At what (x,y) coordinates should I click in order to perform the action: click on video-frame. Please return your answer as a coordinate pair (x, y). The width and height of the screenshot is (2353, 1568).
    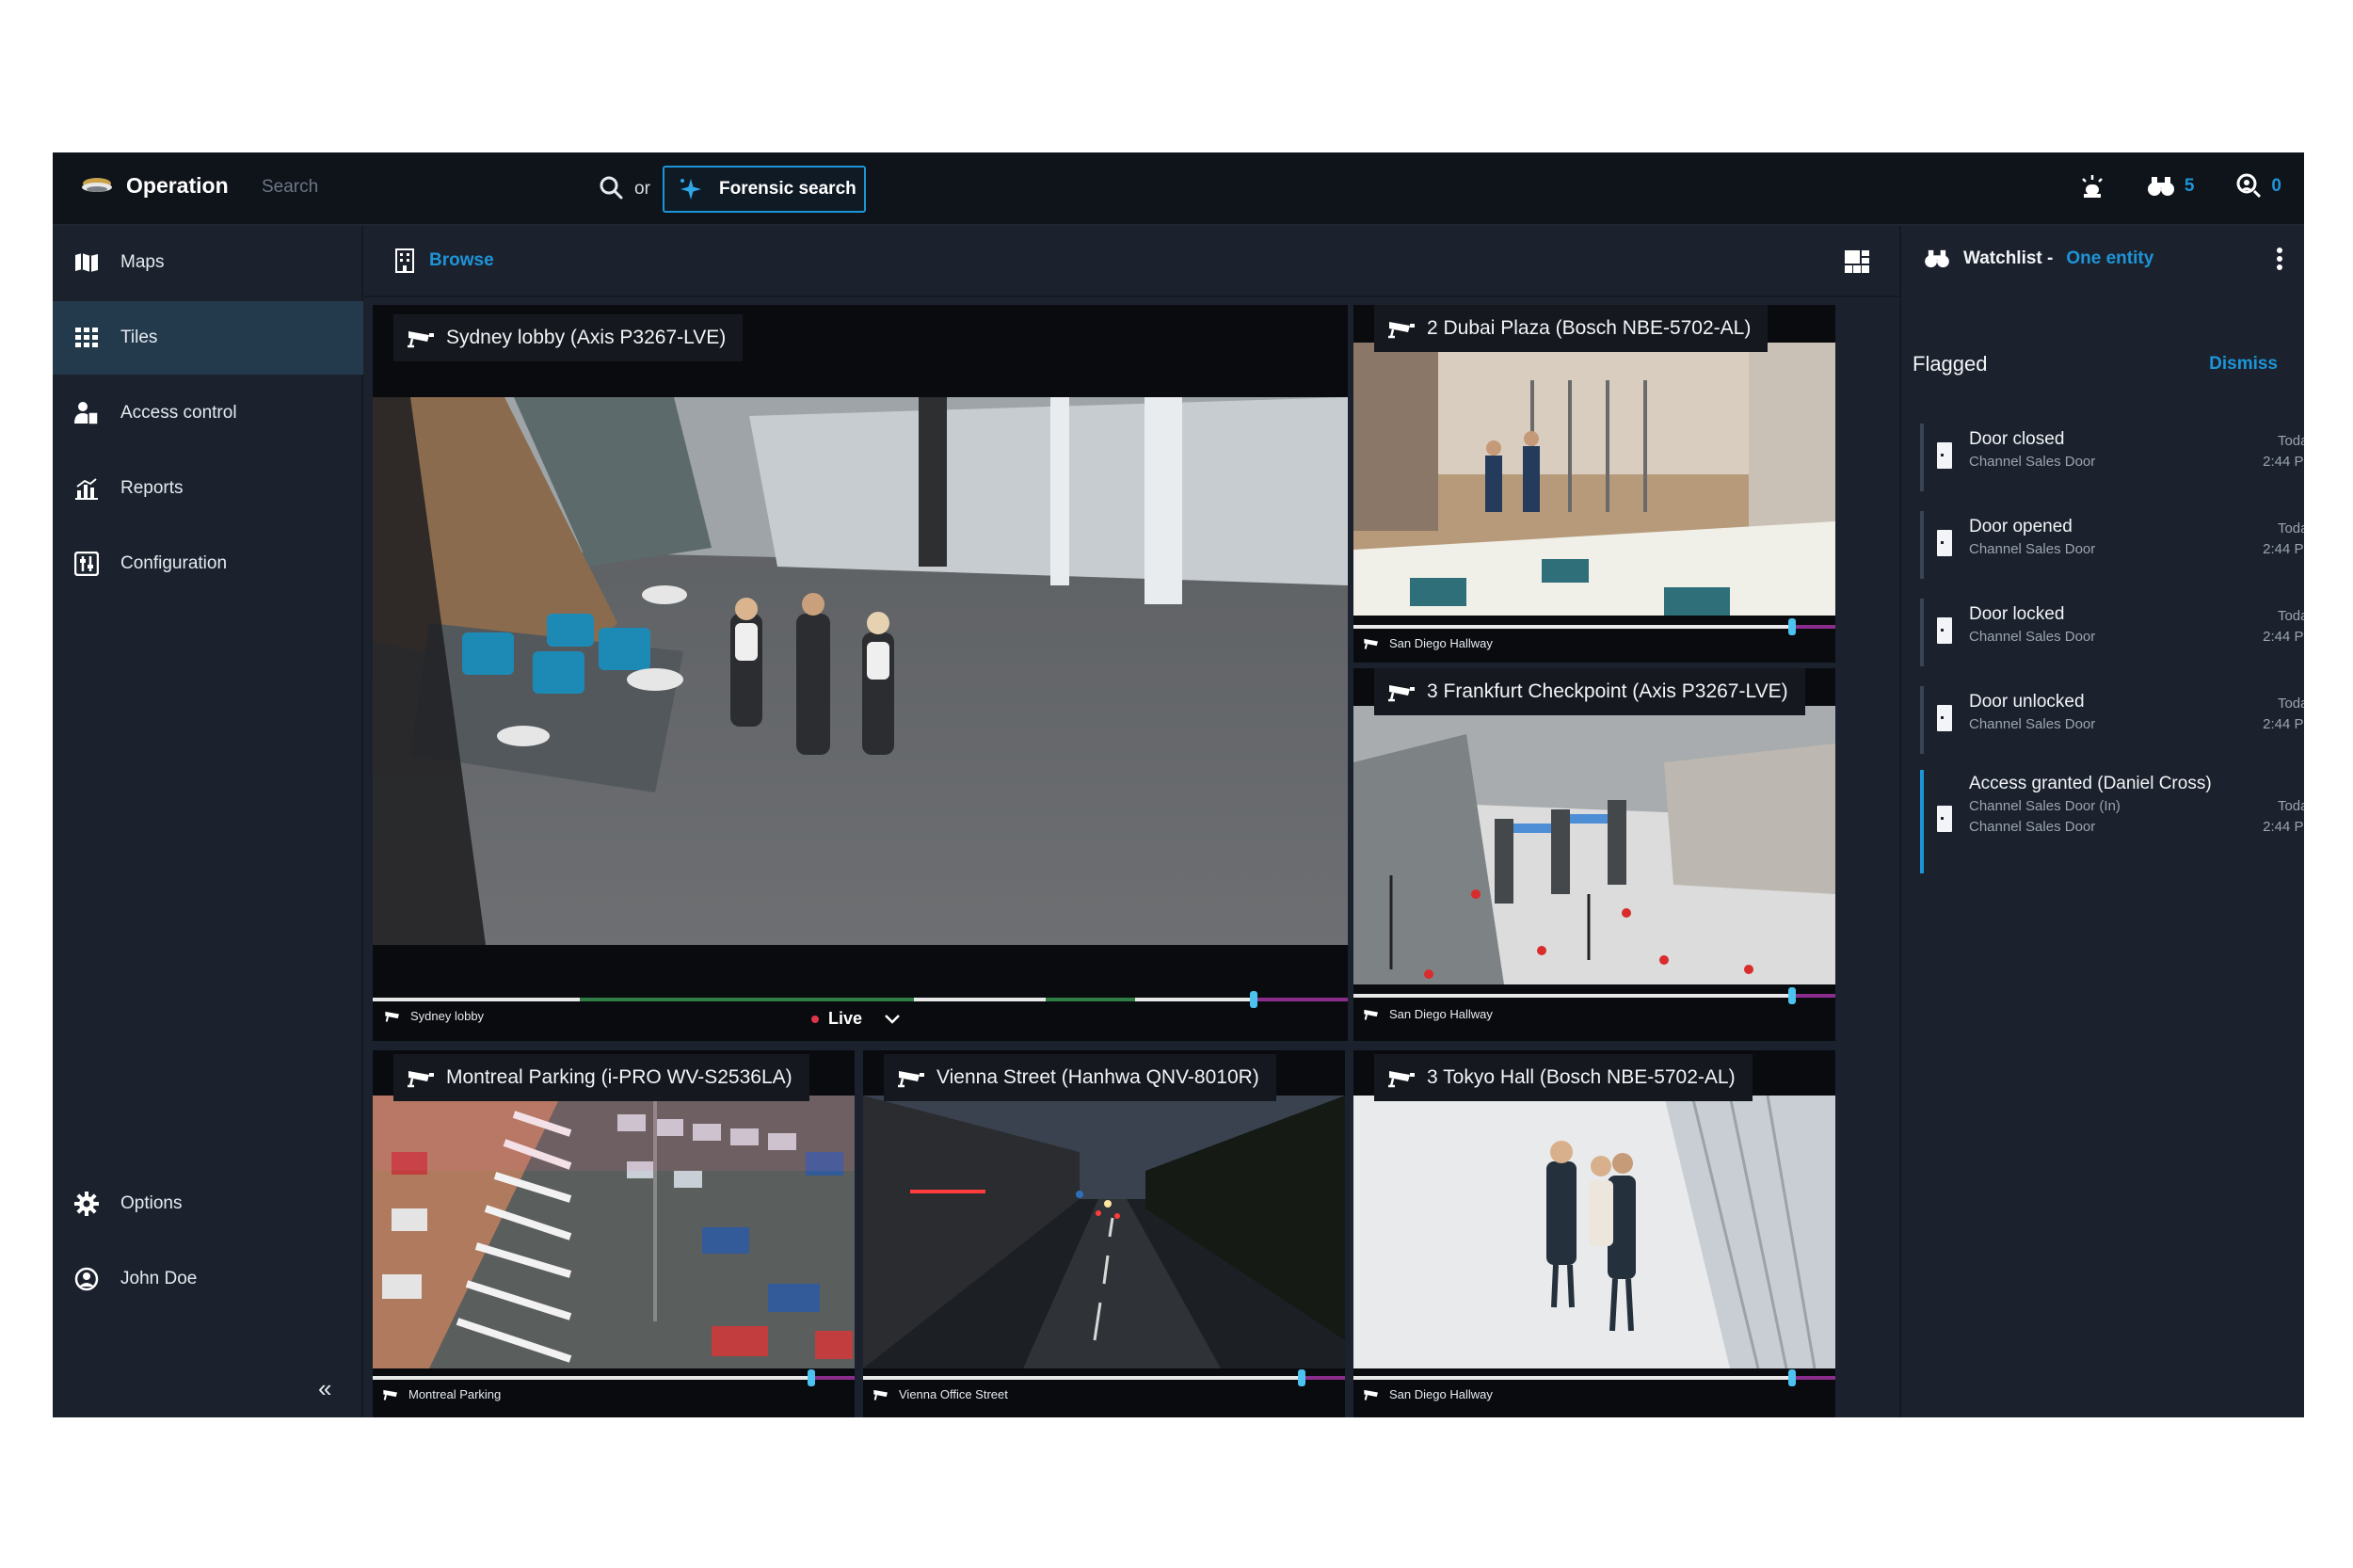
    Looking at the image, I should click on (1594, 479).